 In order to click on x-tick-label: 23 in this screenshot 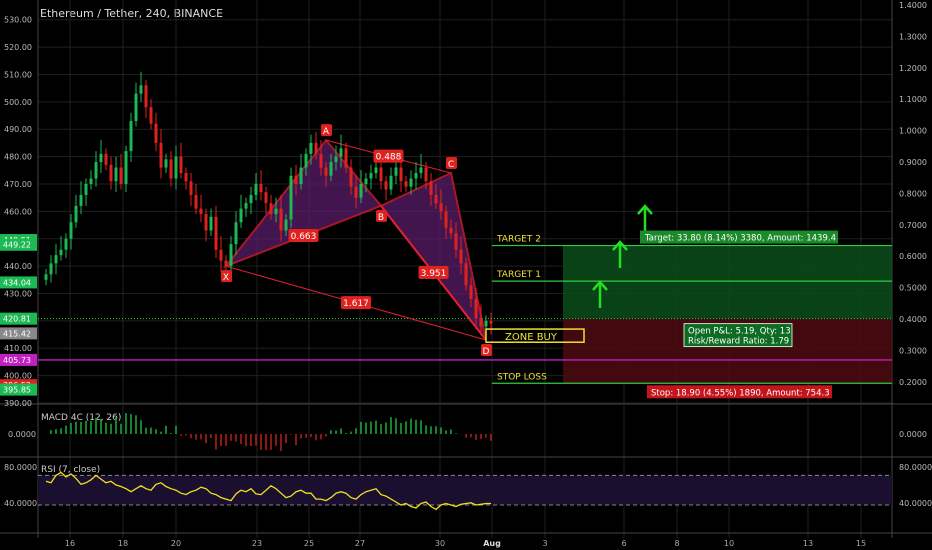, I will do `click(257, 543)`.